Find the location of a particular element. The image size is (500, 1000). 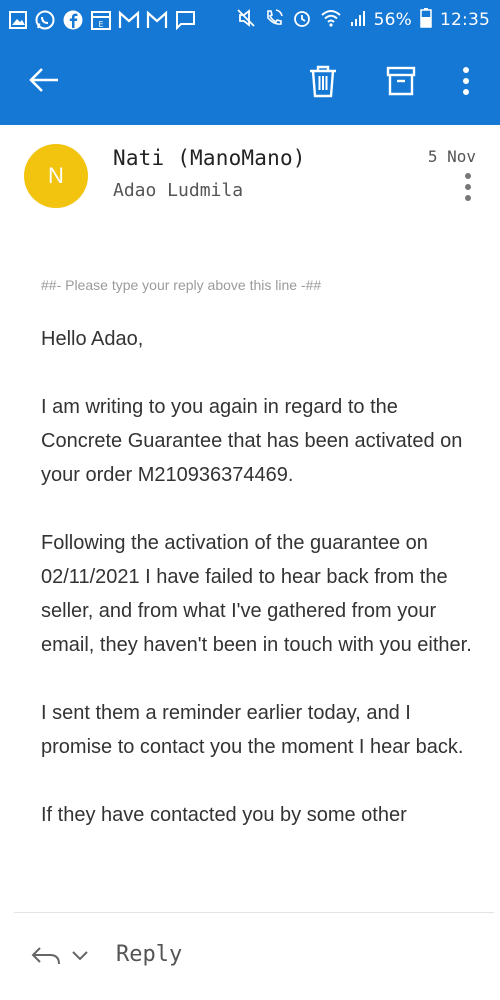

app-bar is located at coordinates (250, 82).